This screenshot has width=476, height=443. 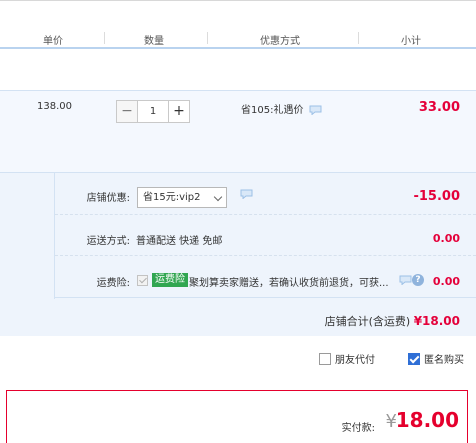 I want to click on shop-total: 店铺合计(含运费) ¥18.00, so click(x=392, y=321).